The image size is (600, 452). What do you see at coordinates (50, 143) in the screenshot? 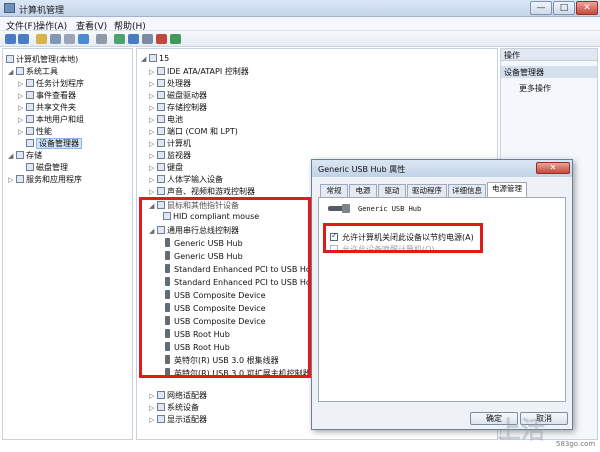
I see `tree-item-device-manager: 设备管理器` at bounding box center [50, 143].